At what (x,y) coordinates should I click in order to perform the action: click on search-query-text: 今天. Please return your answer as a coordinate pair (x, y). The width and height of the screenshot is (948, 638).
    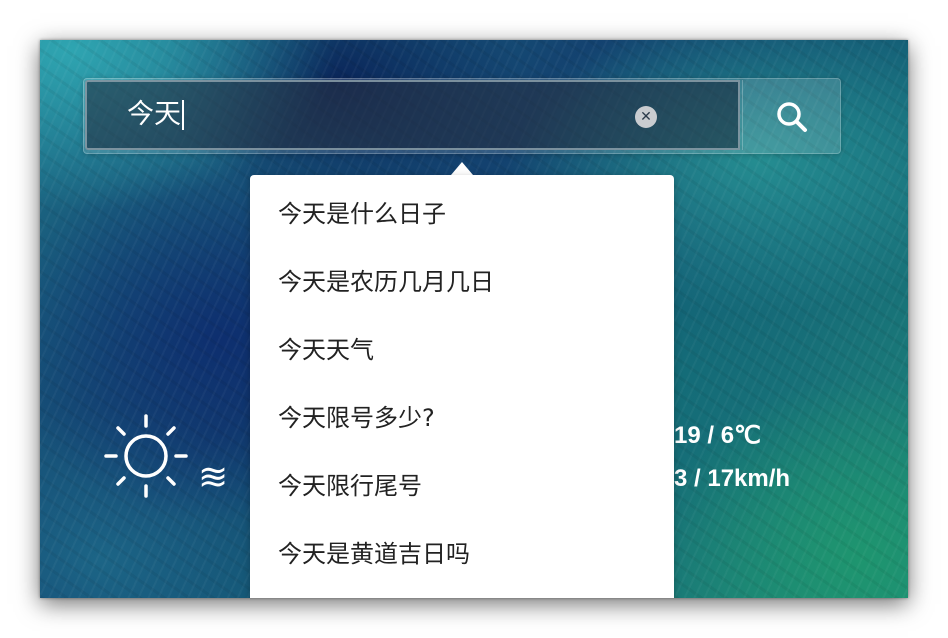
    Looking at the image, I should click on (154, 114).